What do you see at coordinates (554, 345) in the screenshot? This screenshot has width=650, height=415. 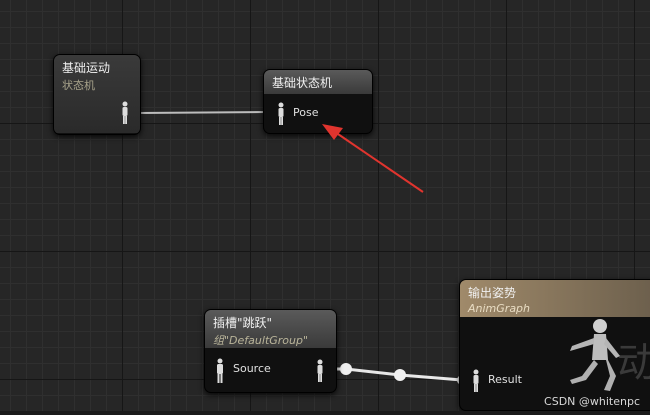 I see `node-output-pose: 输出姿势 AnimGraph 动 Result` at bounding box center [554, 345].